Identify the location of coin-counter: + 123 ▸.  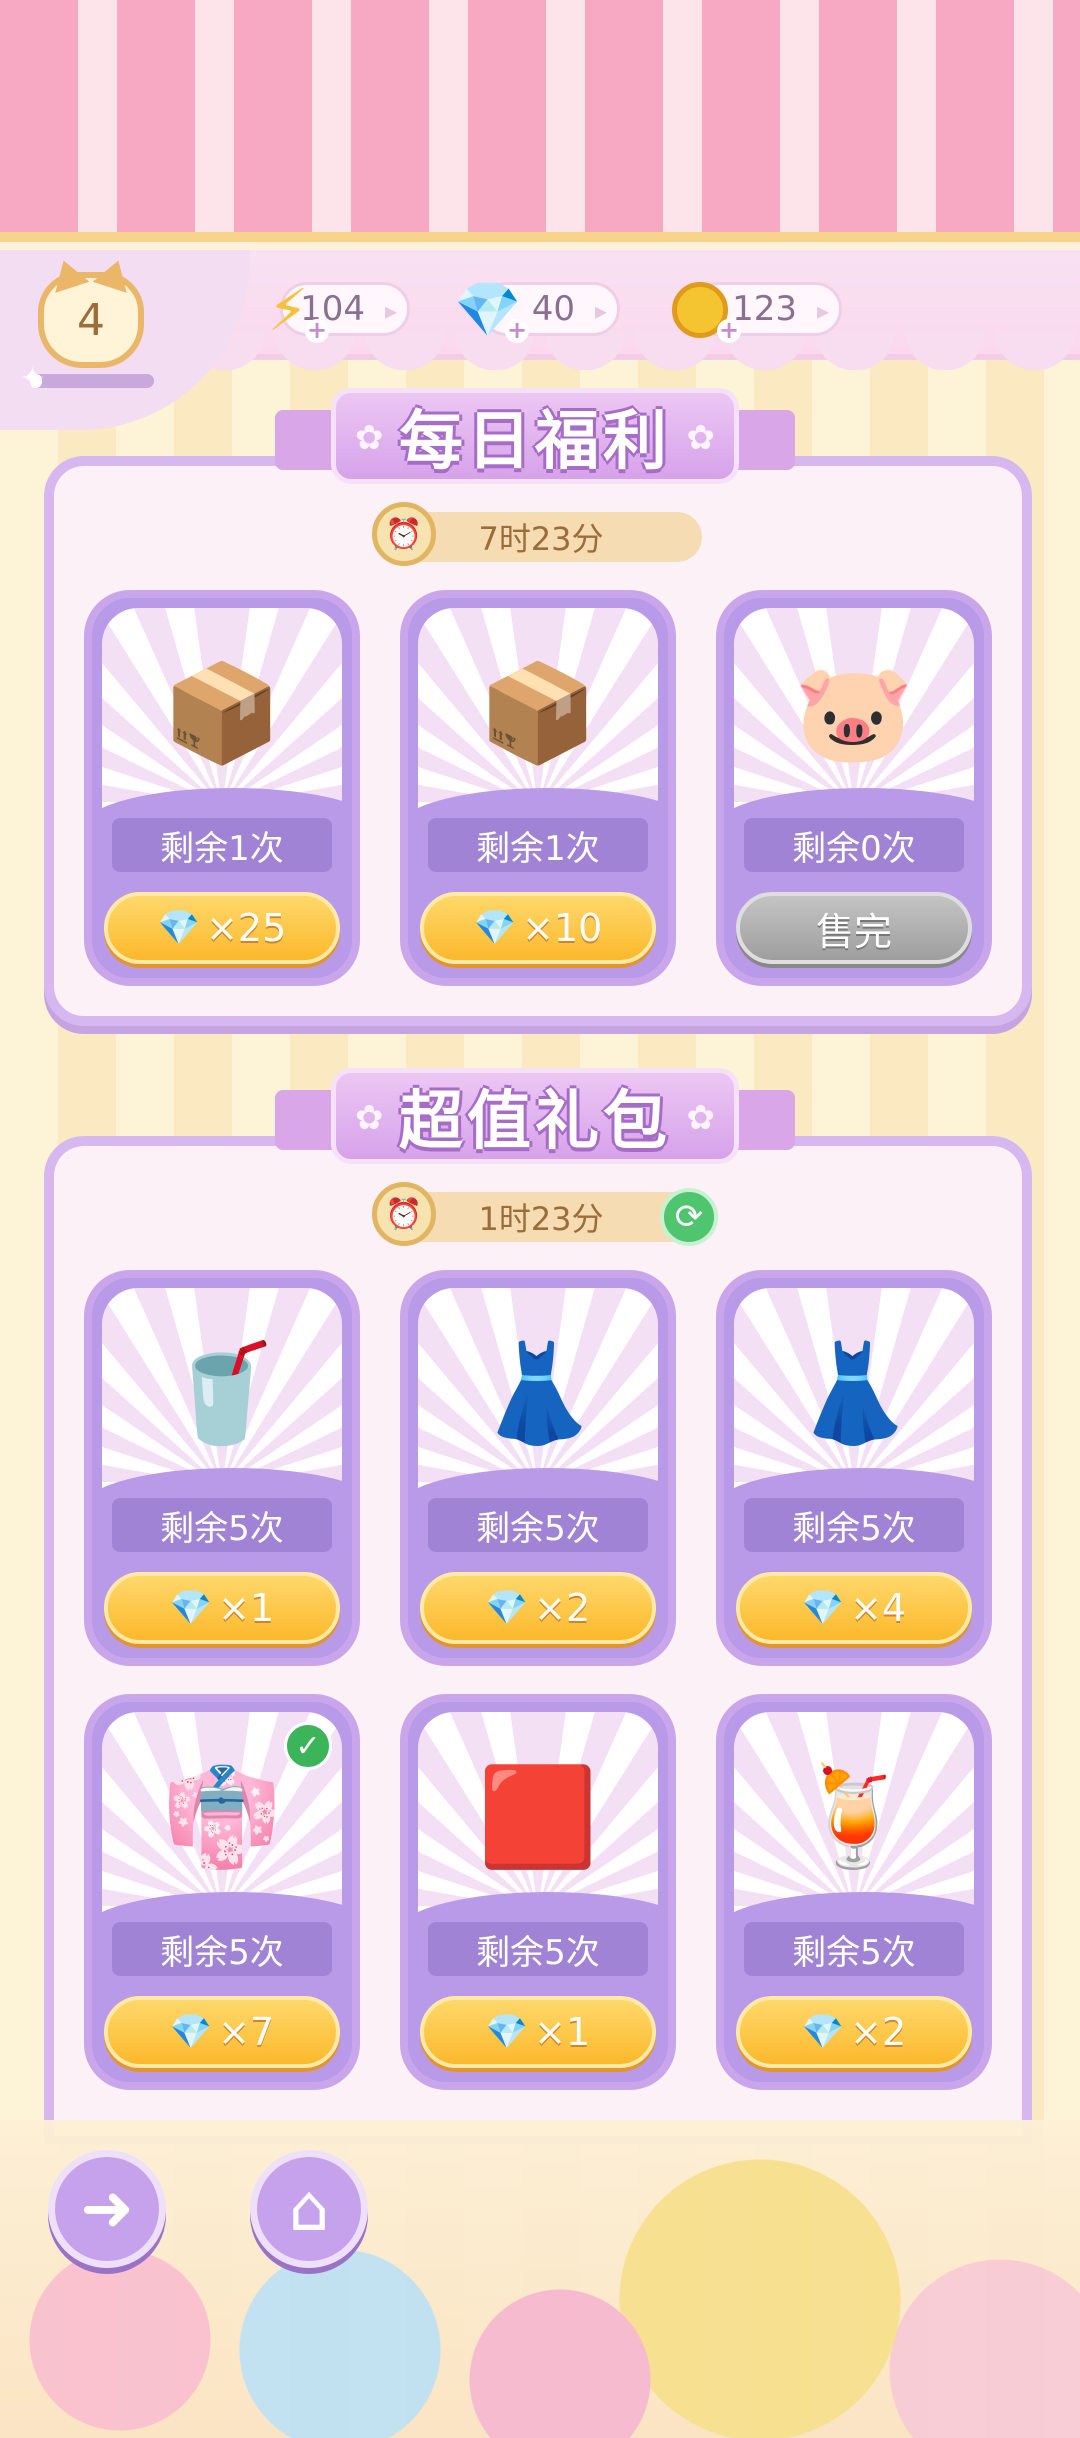
(757, 312).